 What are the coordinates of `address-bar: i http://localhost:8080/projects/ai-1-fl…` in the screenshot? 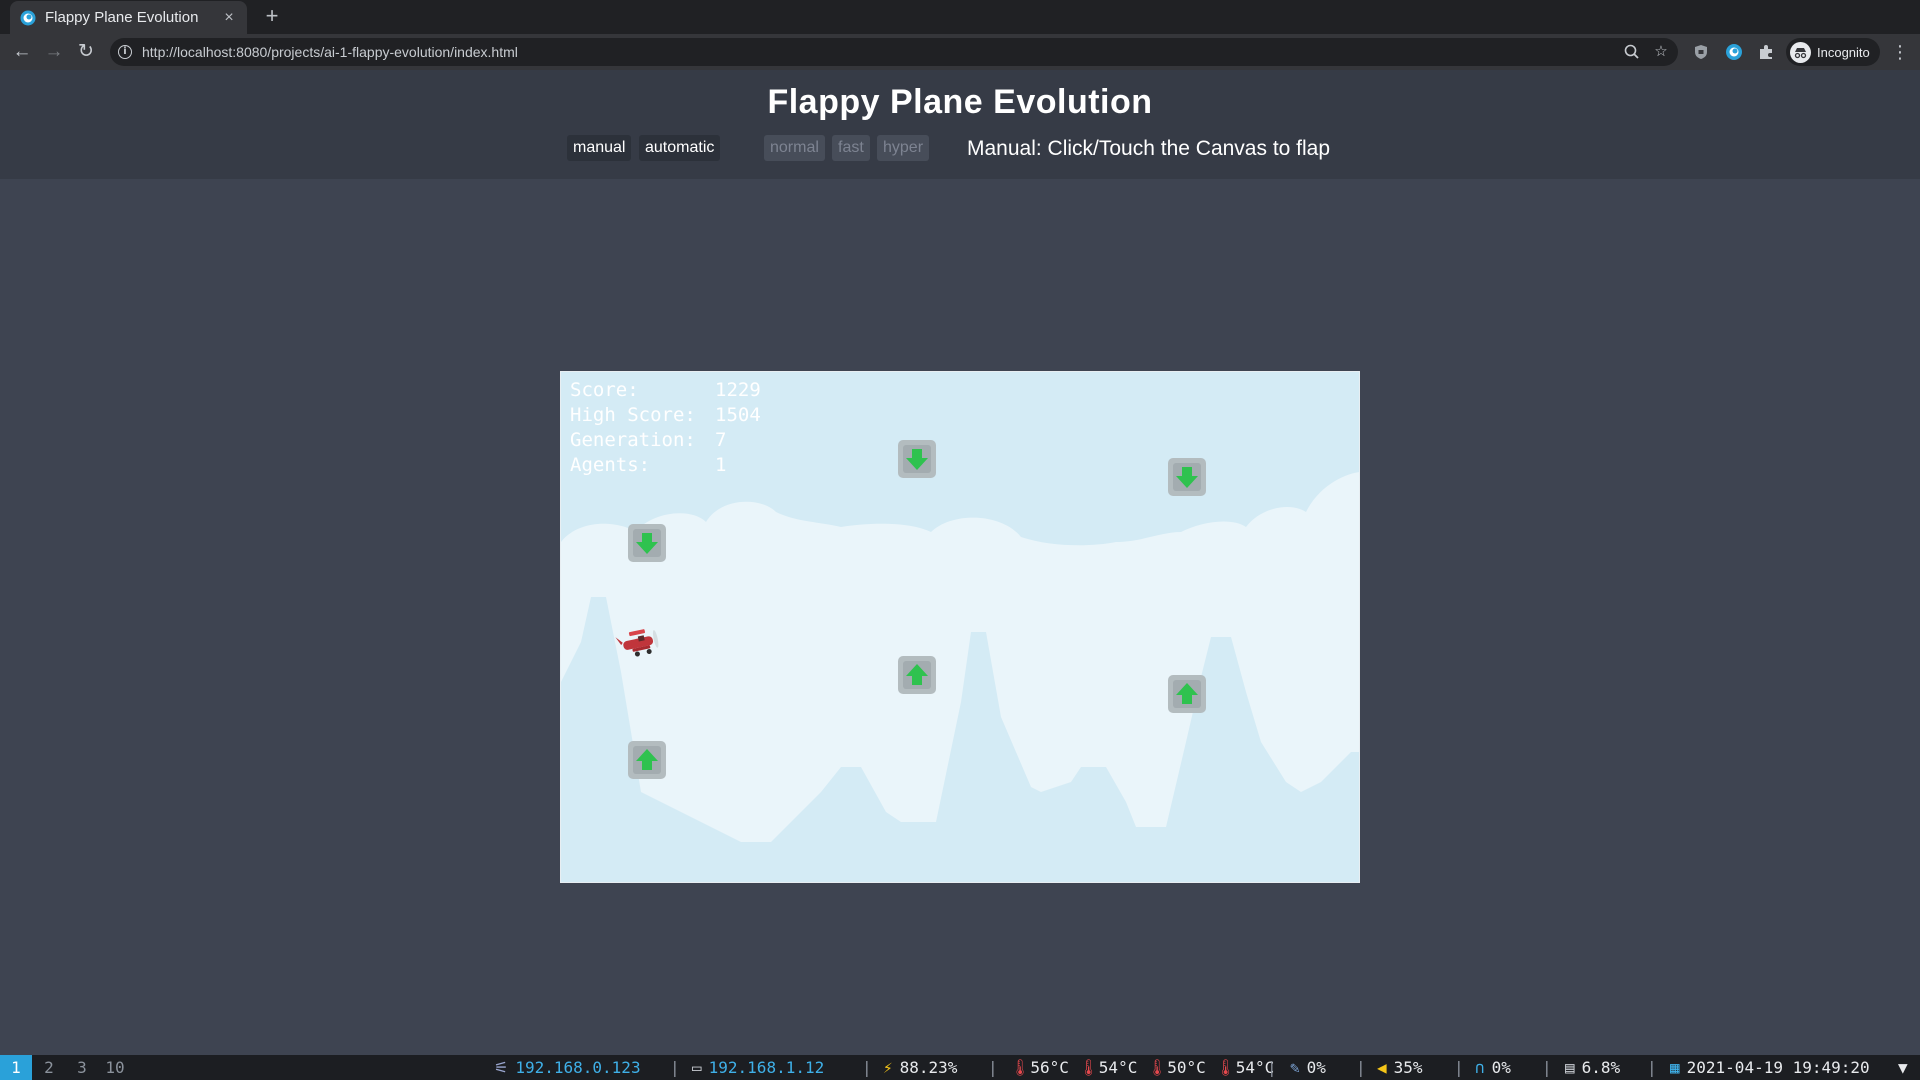 It's located at (894, 52).